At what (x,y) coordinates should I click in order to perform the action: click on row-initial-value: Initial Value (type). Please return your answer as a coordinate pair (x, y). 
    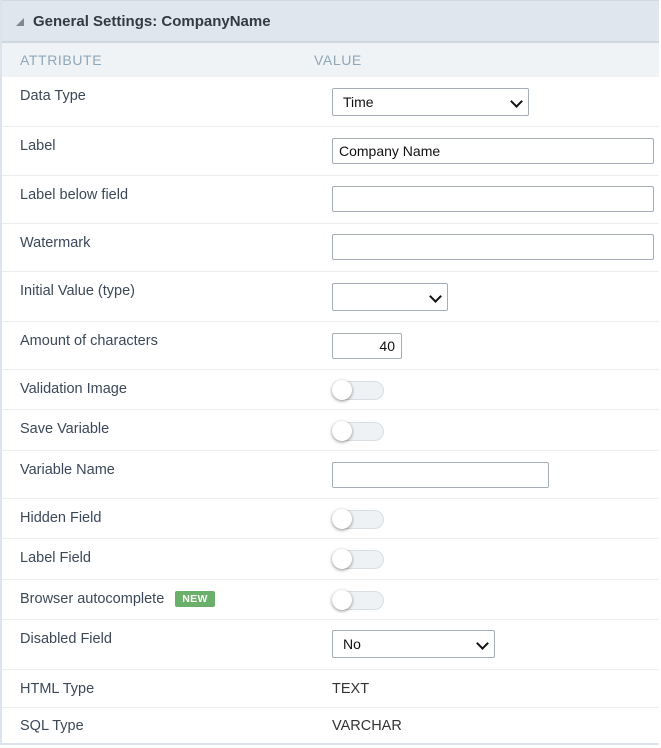
    Looking at the image, I should click on (330, 297).